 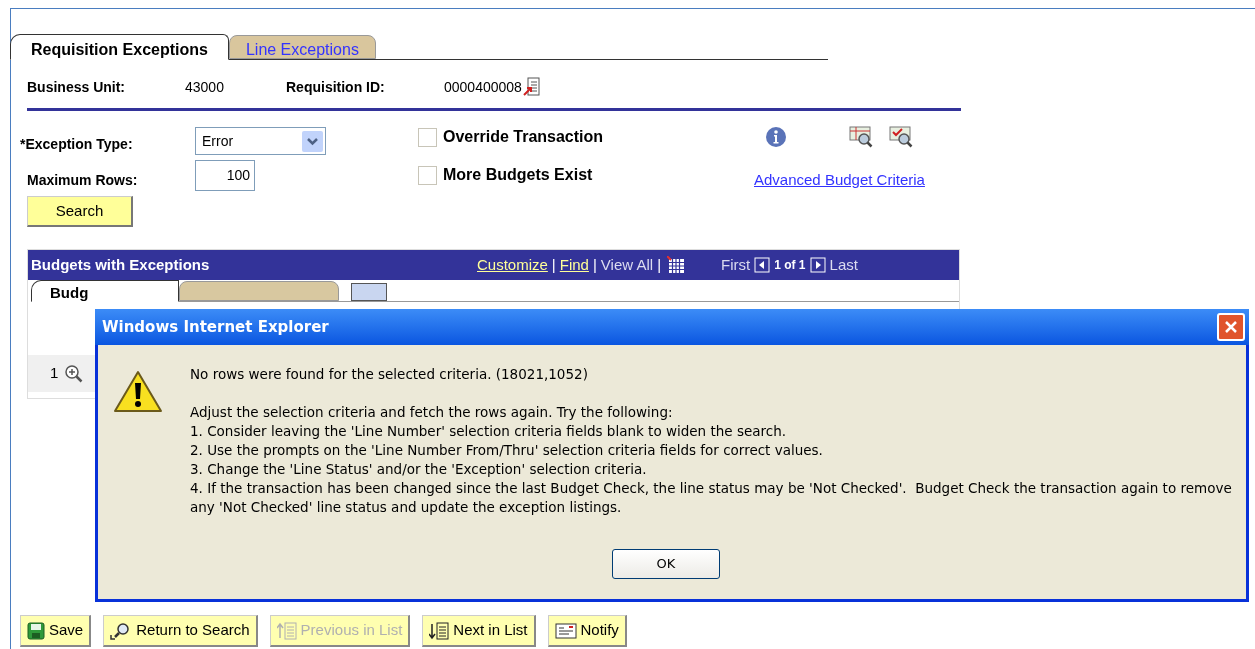 I want to click on exception-type-dropdown: Error, so click(x=260, y=141).